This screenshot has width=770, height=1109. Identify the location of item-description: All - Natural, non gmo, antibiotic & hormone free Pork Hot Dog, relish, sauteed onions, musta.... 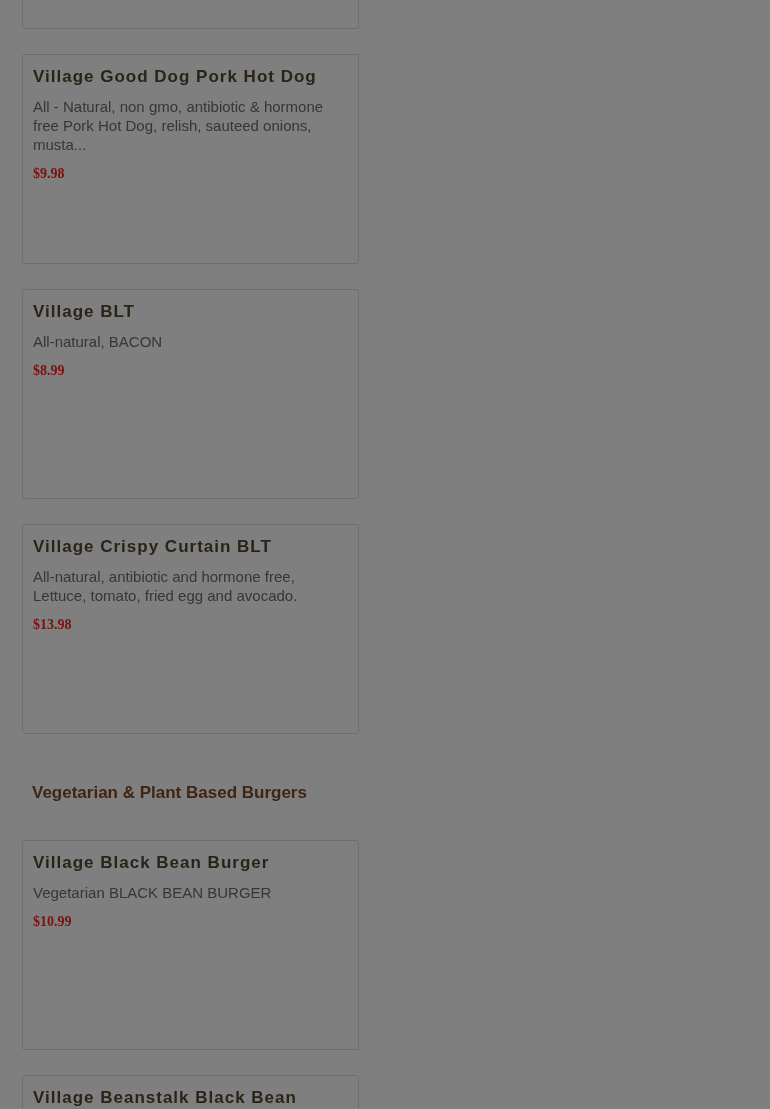
(179, 125).